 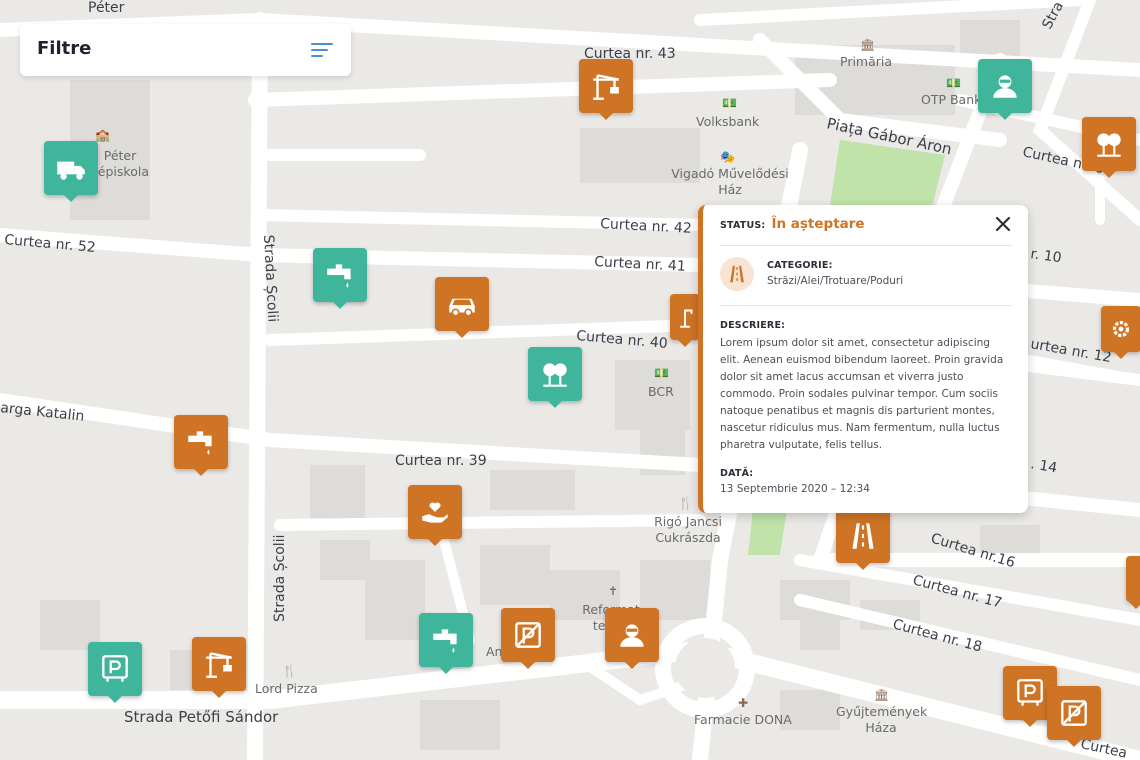 I want to click on truck-icon, so click(x=71, y=170).